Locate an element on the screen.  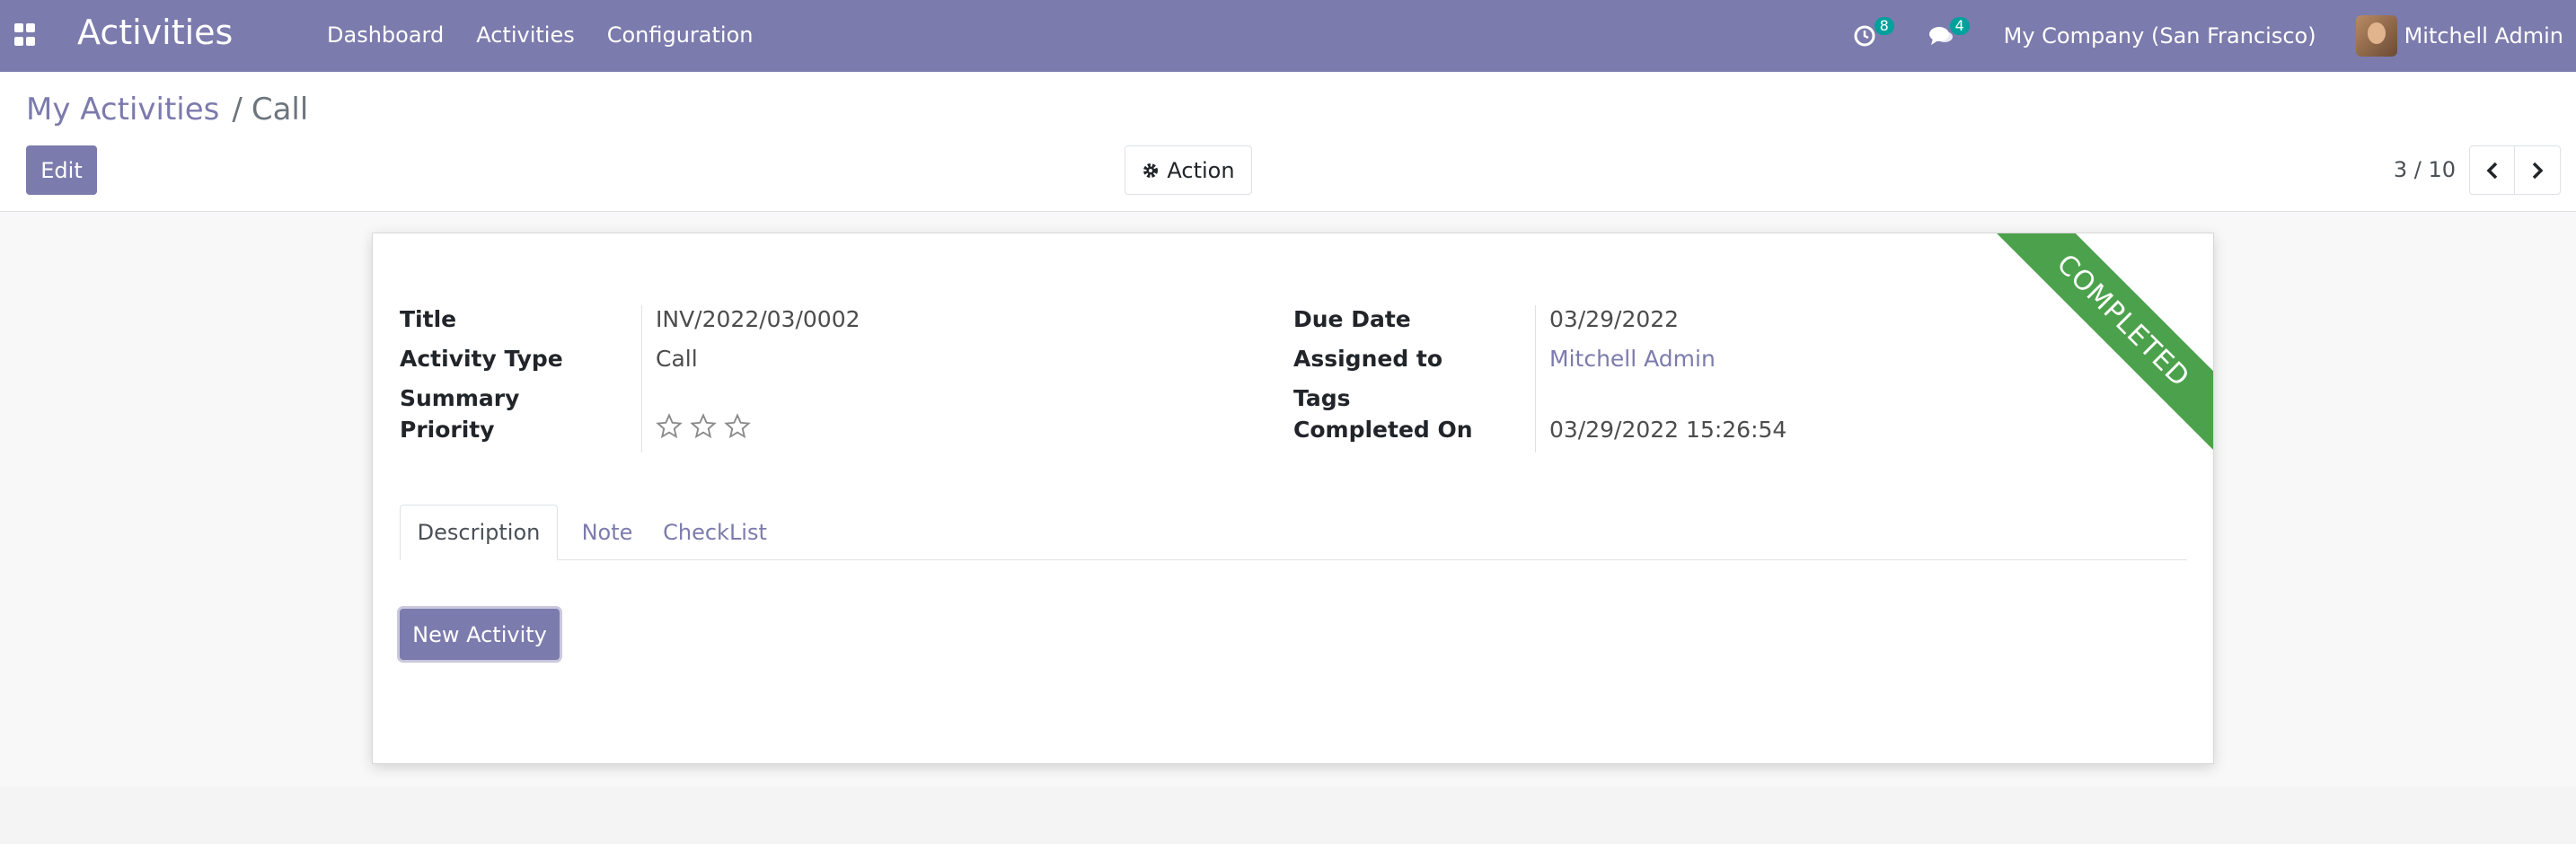
tags-label: Tags is located at coordinates (1322, 398).